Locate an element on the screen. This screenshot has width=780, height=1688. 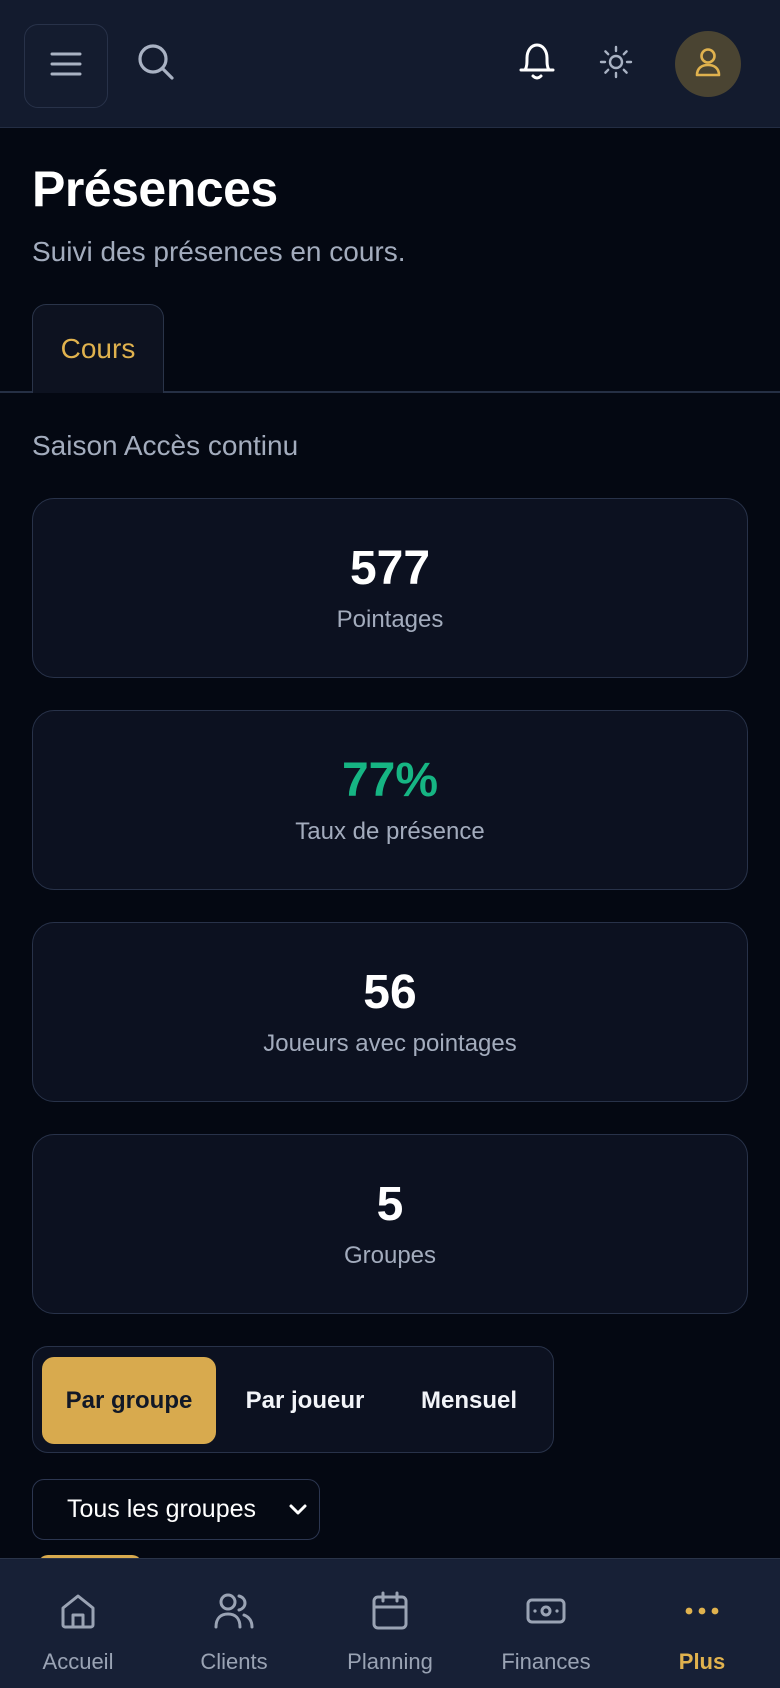
stat-card-taux-presence: 77% Taux de présence is located at coordinates (390, 800).